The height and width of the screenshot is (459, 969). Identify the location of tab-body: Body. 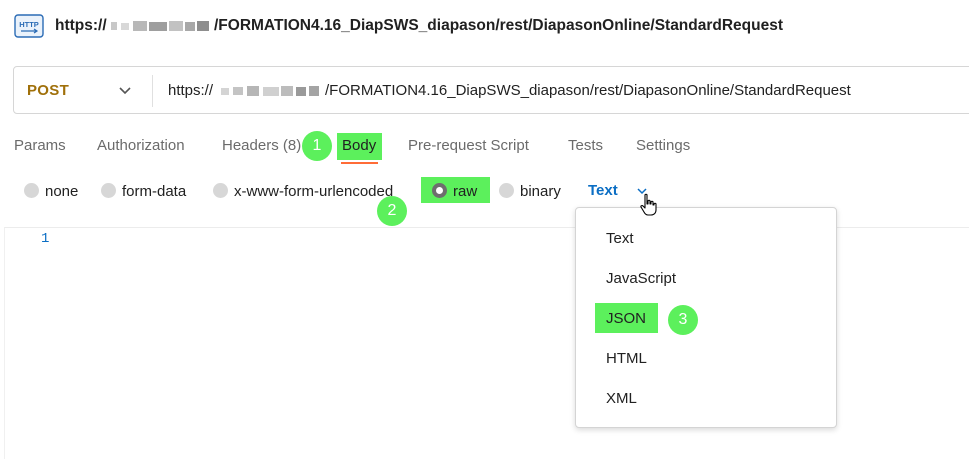
(359, 145).